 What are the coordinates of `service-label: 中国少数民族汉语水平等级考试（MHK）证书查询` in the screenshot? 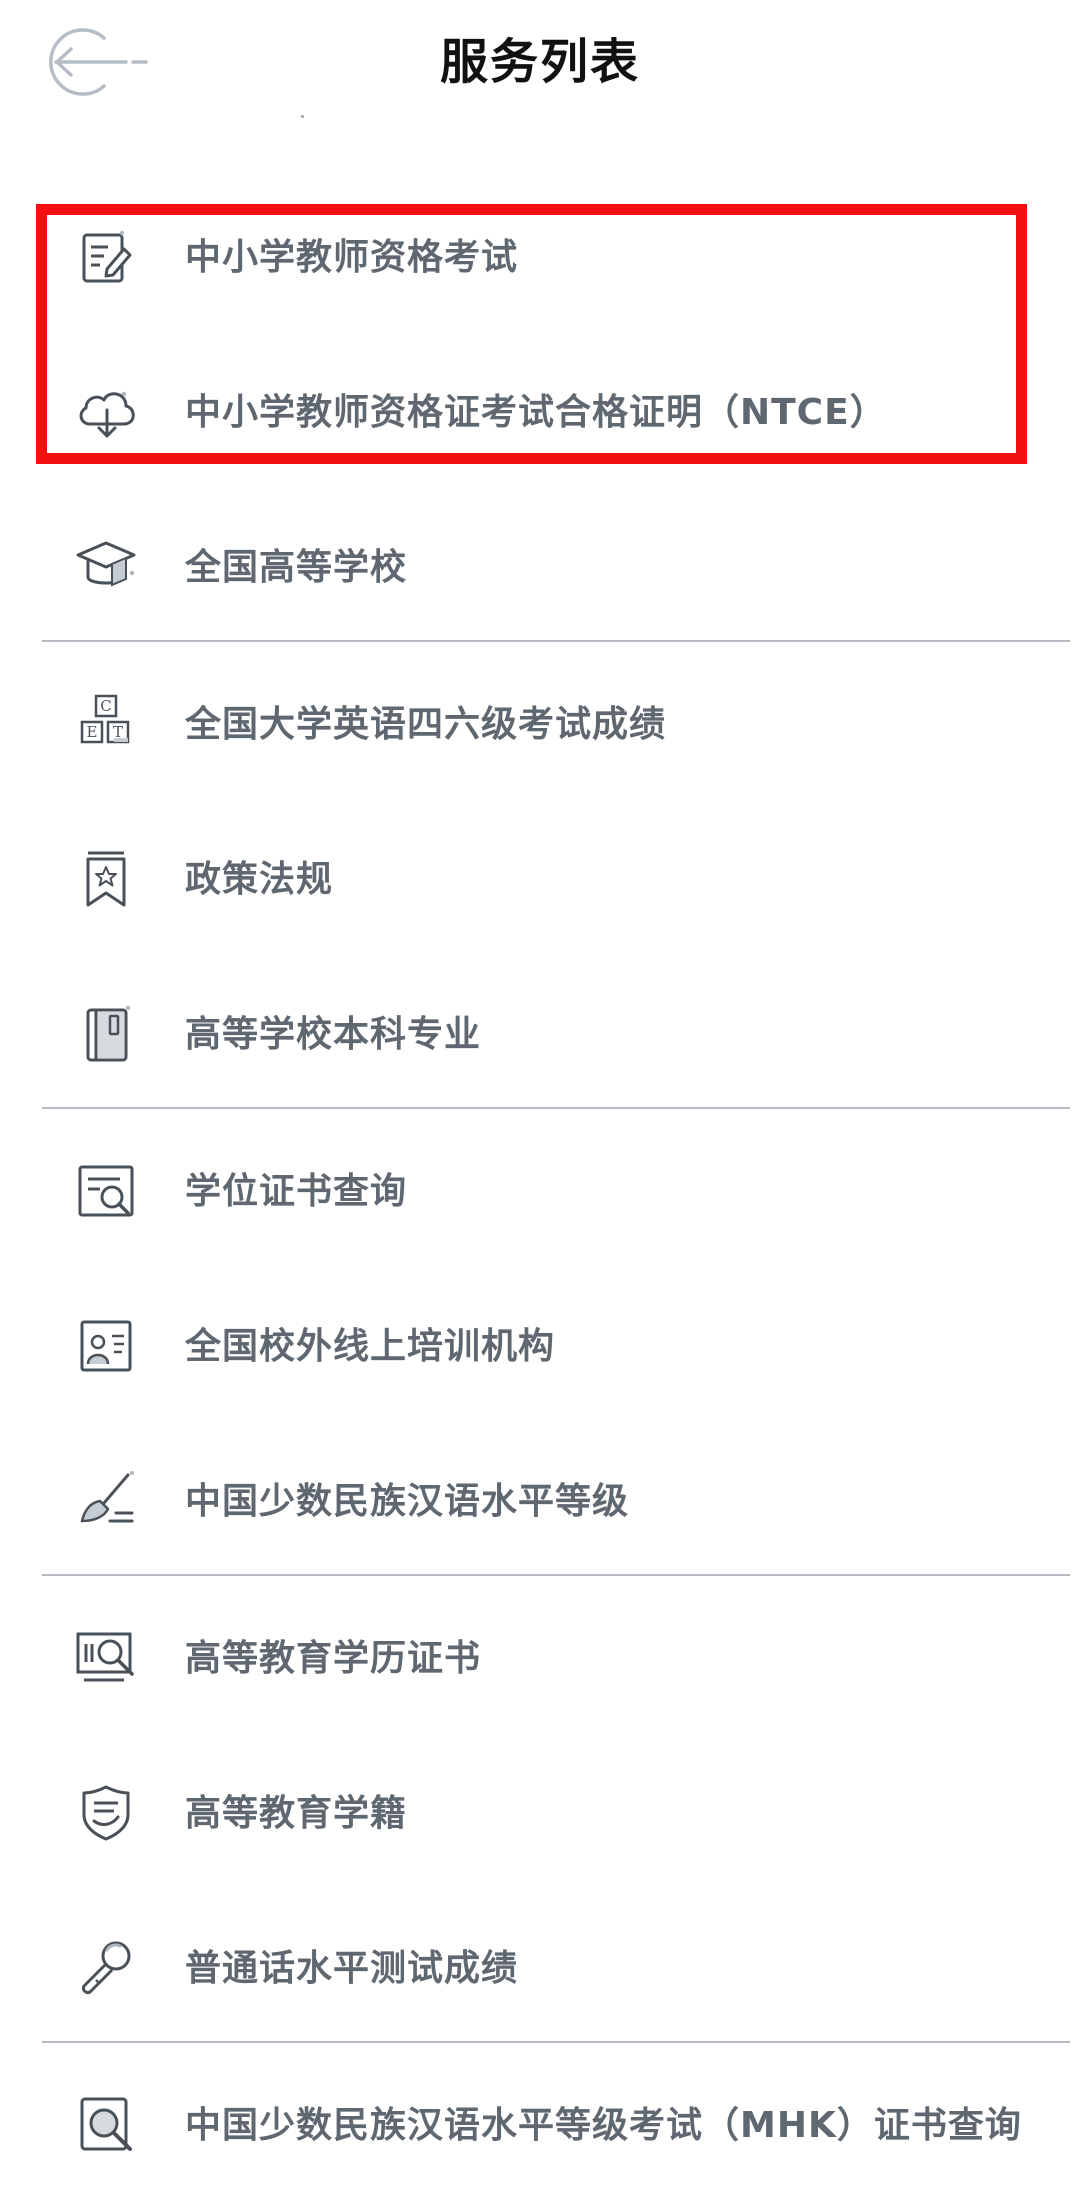 It's located at (603, 2125).